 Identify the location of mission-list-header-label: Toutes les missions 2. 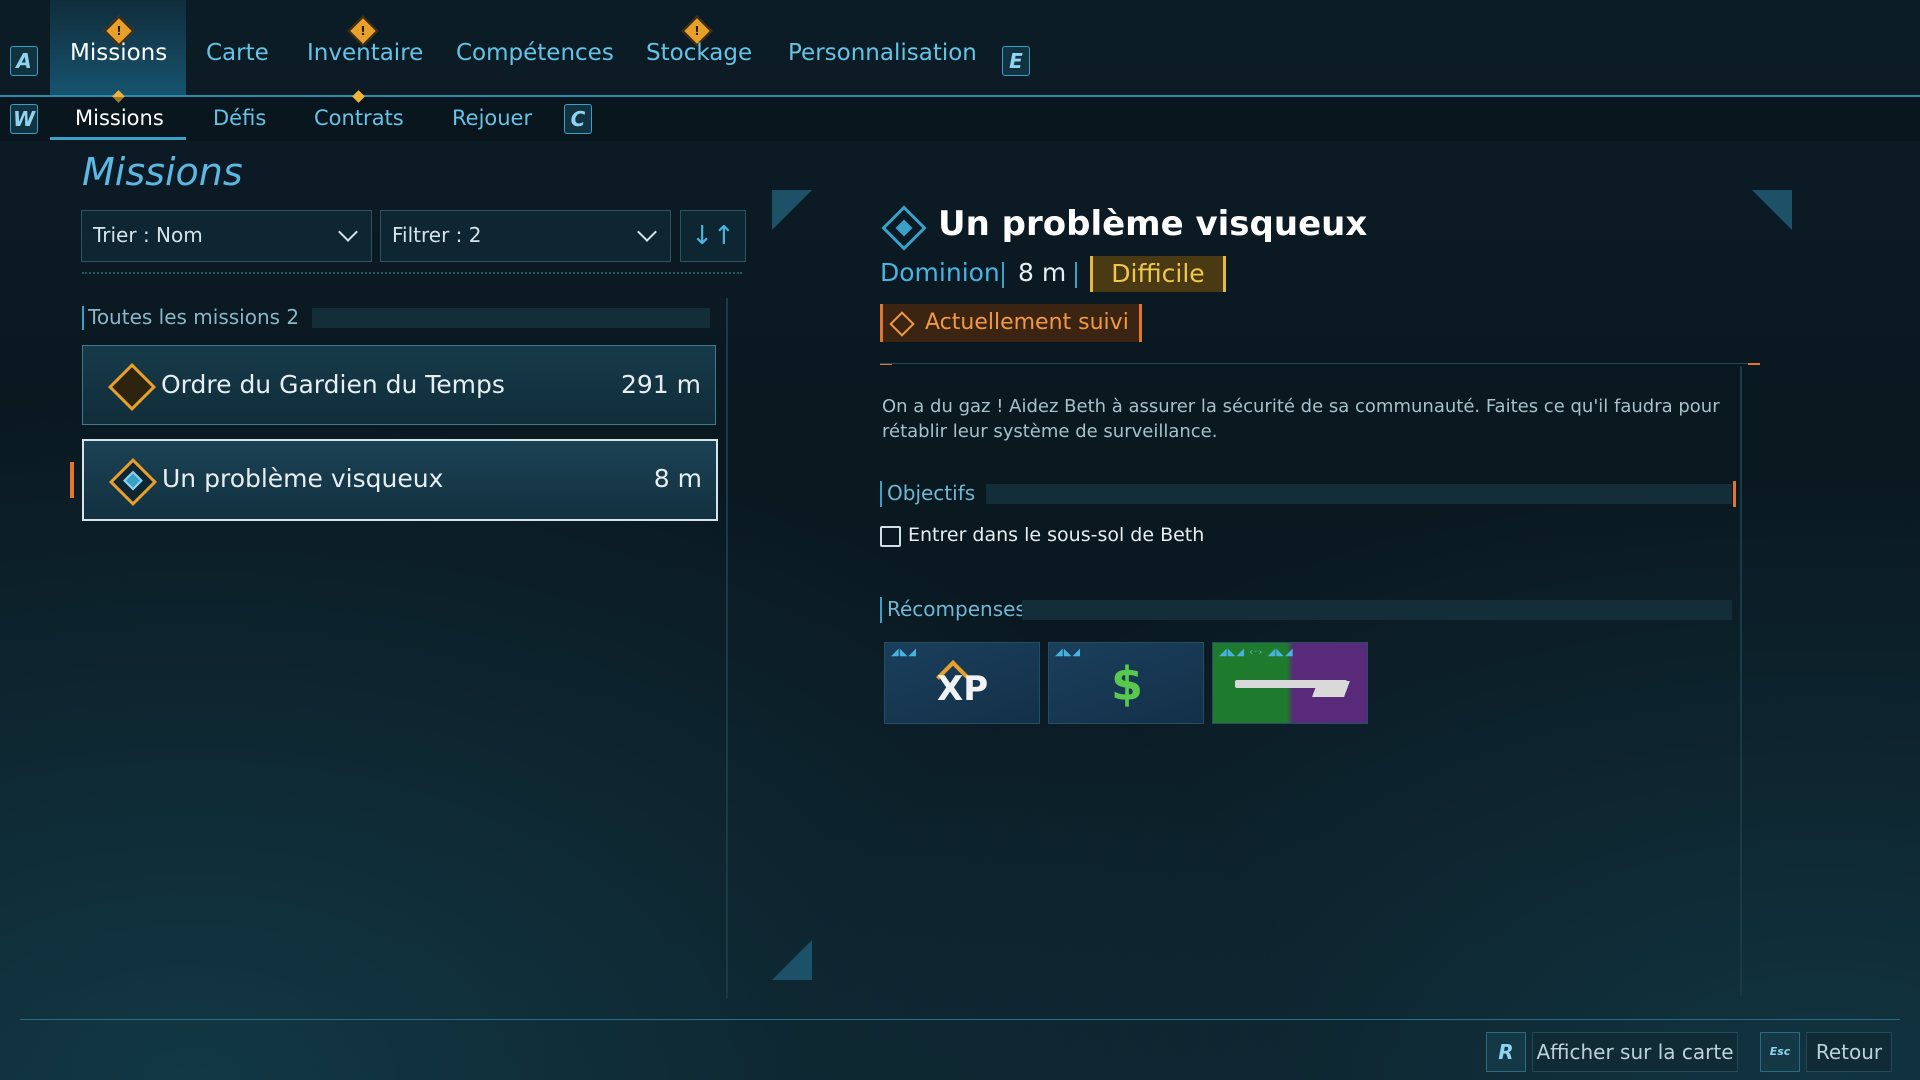
(194, 317).